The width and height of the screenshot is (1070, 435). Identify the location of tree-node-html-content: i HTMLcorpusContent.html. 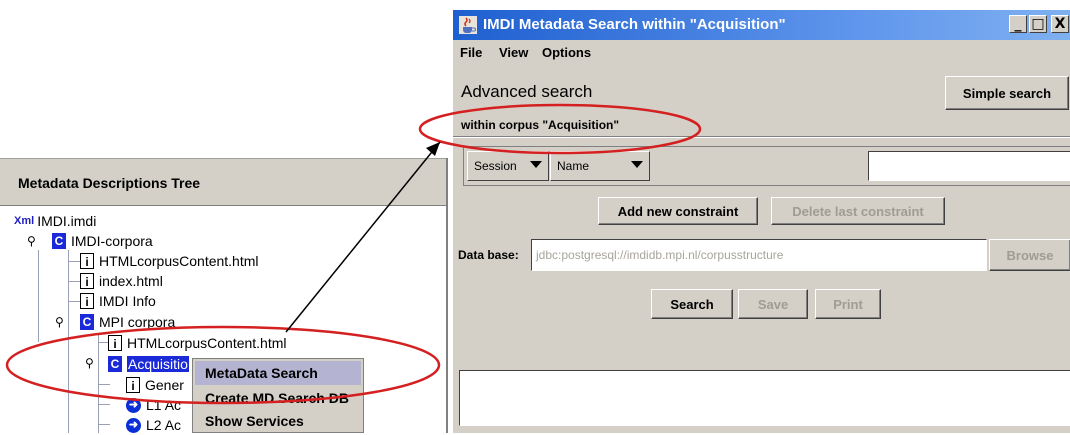
(169, 261).